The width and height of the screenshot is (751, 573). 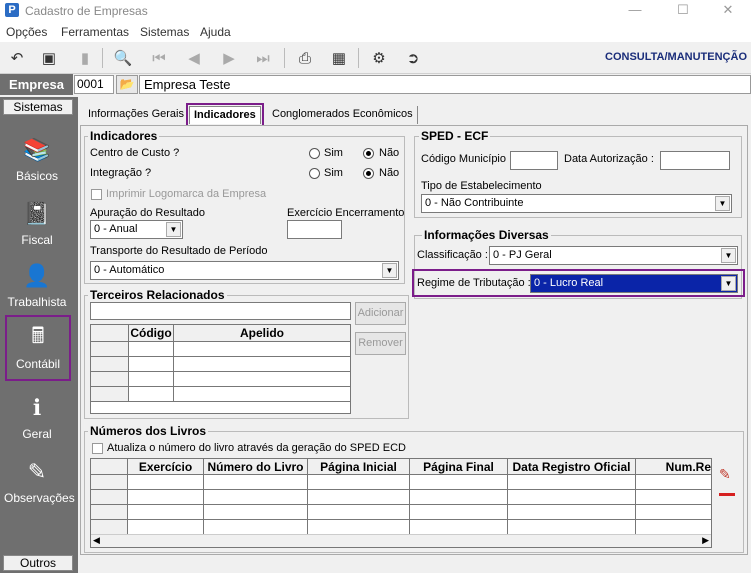 I want to click on undo-icon: ↶, so click(x=17, y=58).